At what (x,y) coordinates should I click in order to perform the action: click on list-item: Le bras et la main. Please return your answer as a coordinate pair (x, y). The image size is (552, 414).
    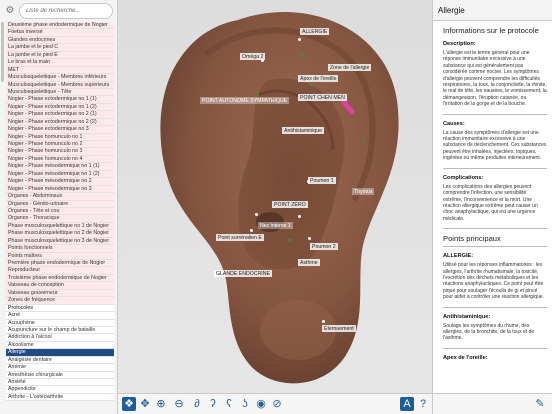
    Looking at the image, I should click on (60, 63).